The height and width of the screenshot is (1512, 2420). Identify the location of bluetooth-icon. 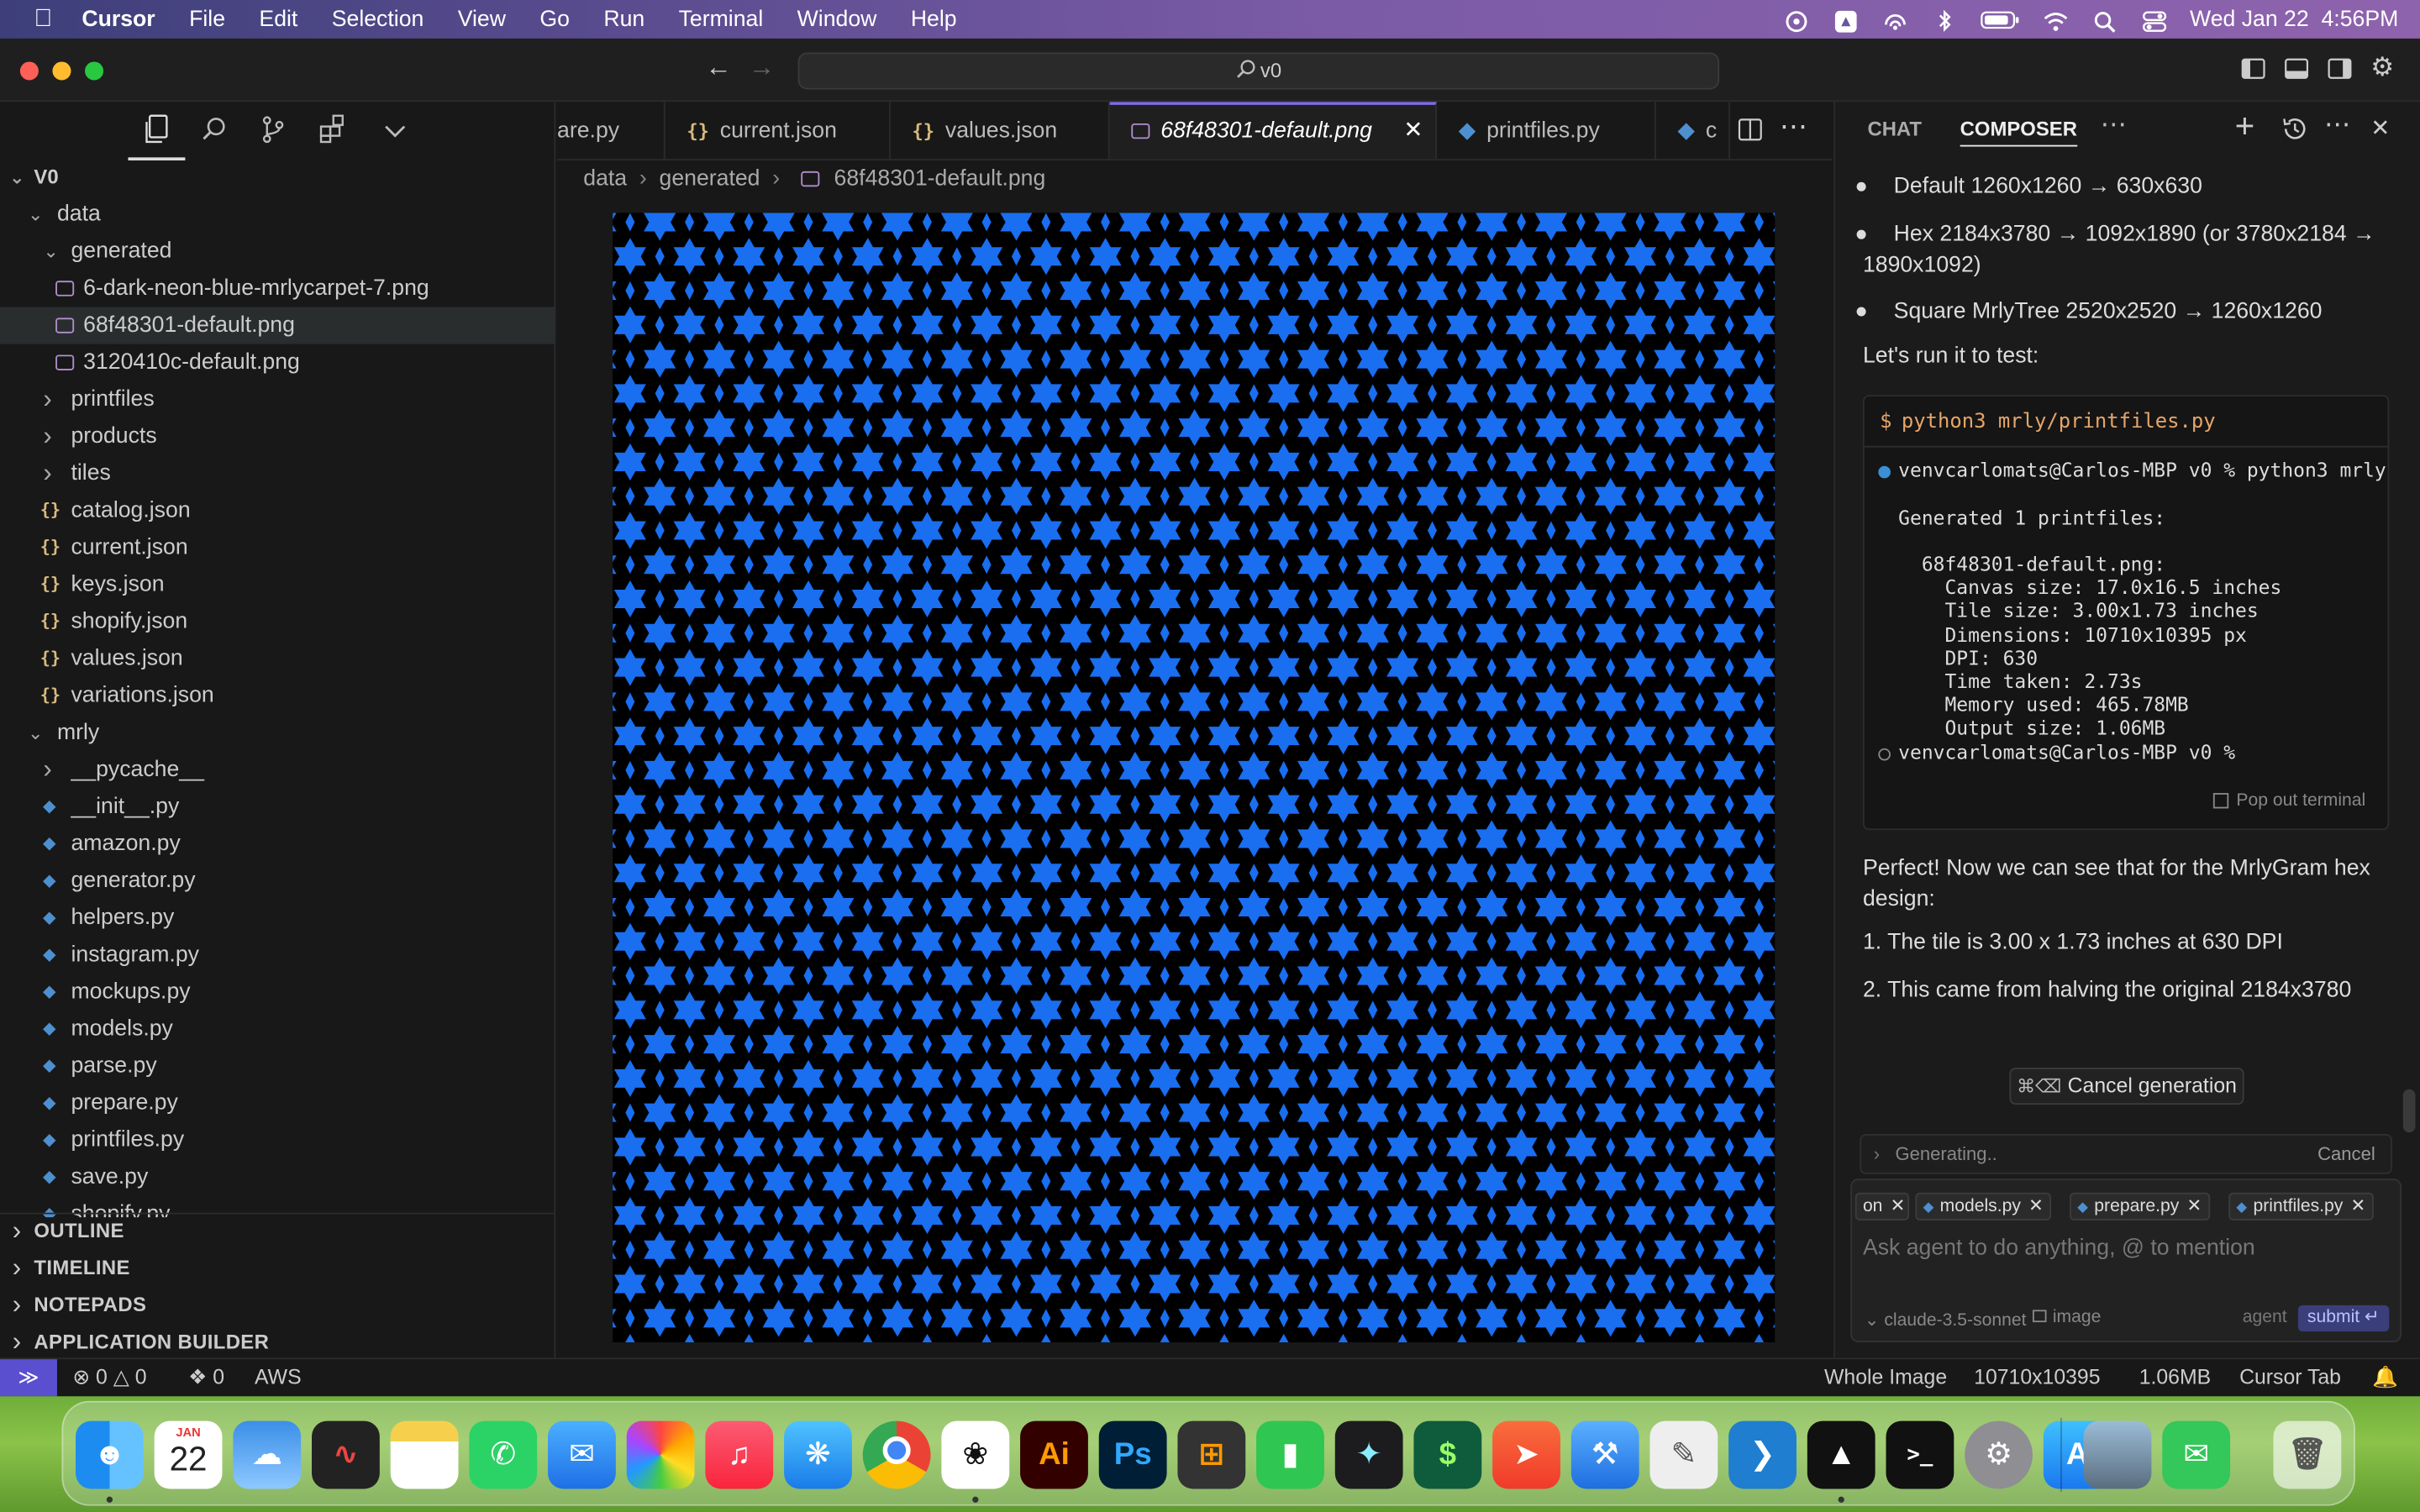
(1944, 20).